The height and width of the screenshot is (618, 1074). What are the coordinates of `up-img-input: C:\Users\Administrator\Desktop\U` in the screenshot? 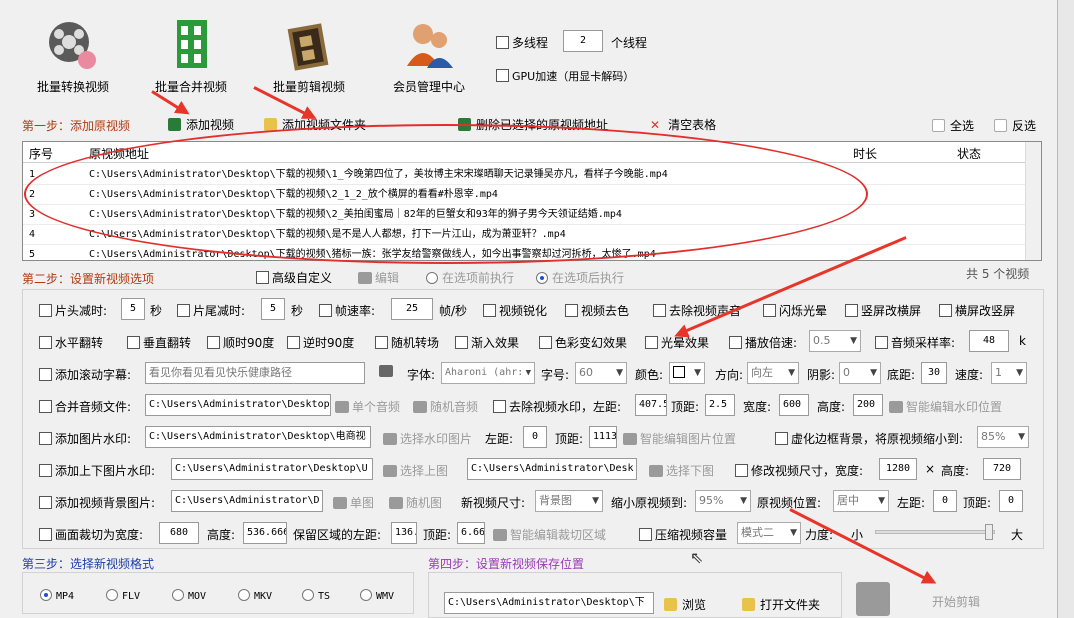 It's located at (272, 469).